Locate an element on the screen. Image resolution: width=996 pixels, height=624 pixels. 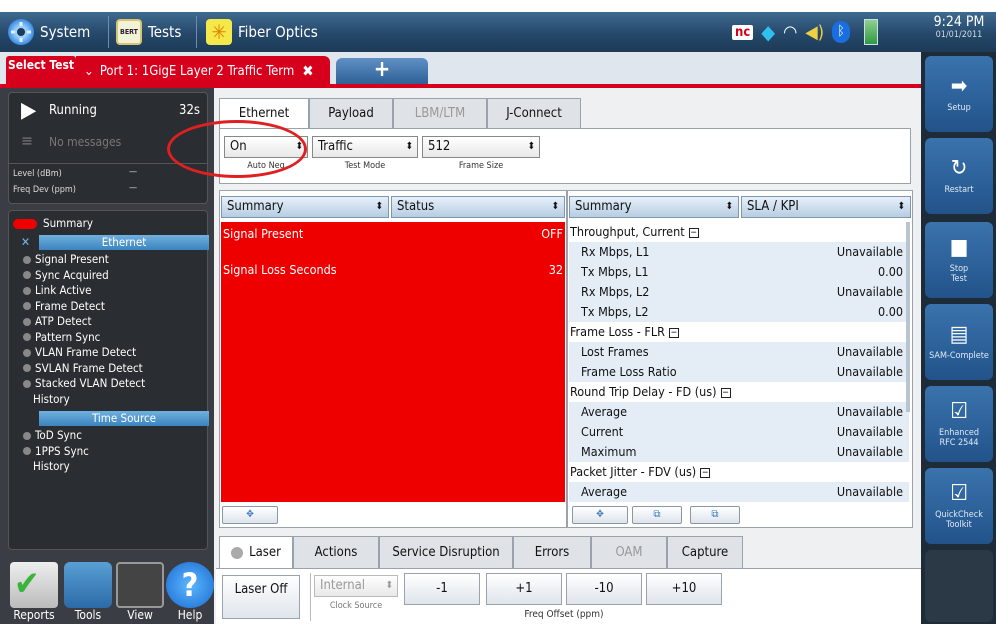
tree-item: Sync Acquired is located at coordinates (61, 275).